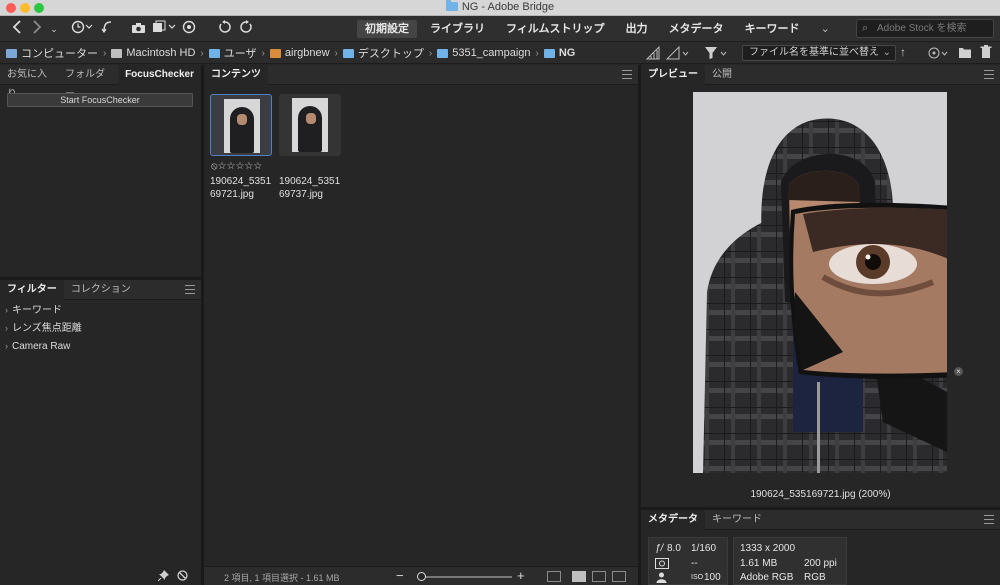  Describe the element at coordinates (306, 53) in the screenshot. I see `breadcrumb-item-home: airgbnew ›` at that location.